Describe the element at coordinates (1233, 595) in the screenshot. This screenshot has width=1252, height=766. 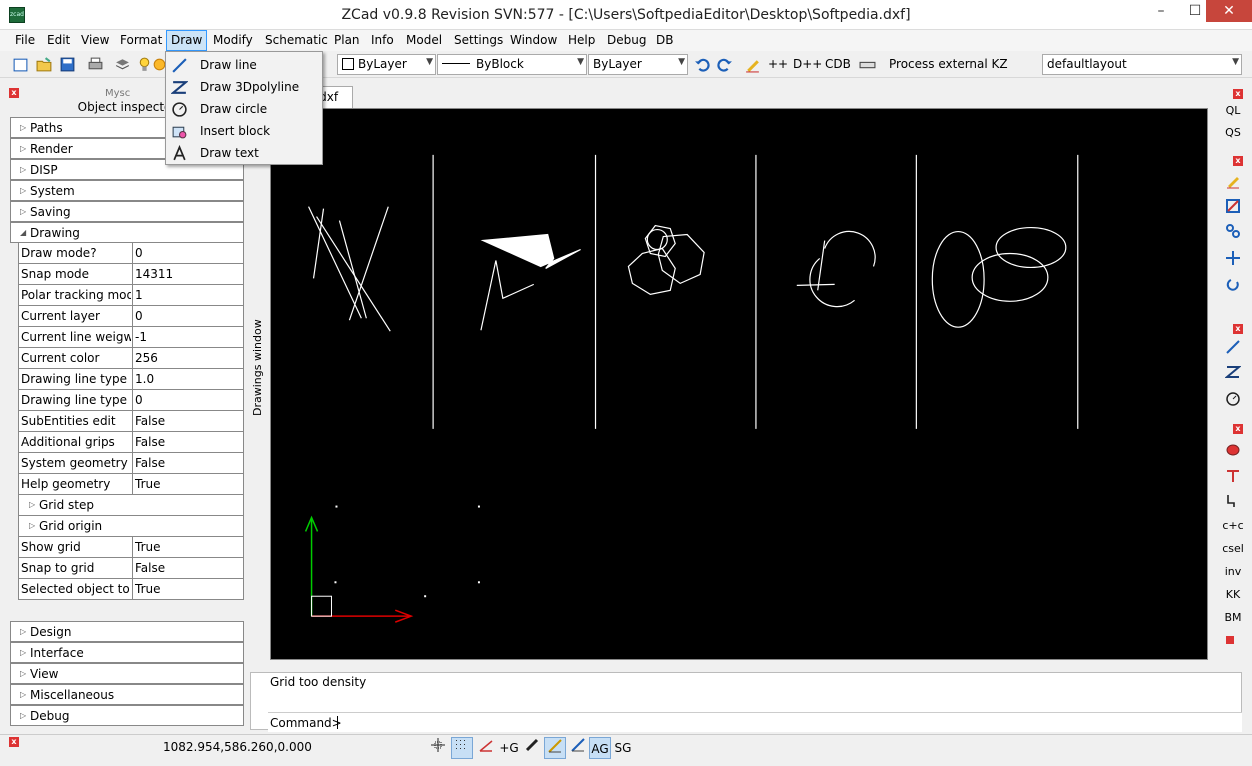
I see `kk-button: KK` at that location.